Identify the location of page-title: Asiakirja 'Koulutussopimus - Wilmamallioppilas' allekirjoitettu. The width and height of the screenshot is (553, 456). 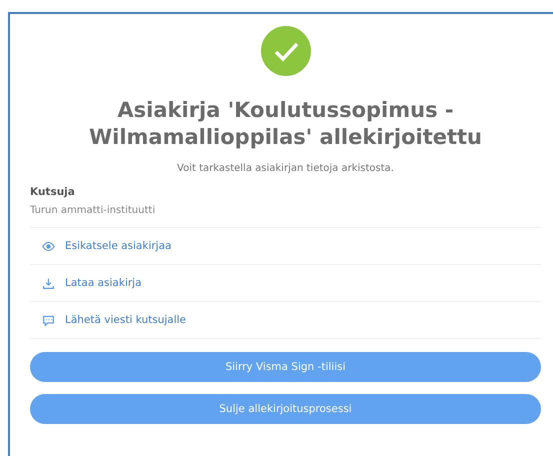
(286, 124).